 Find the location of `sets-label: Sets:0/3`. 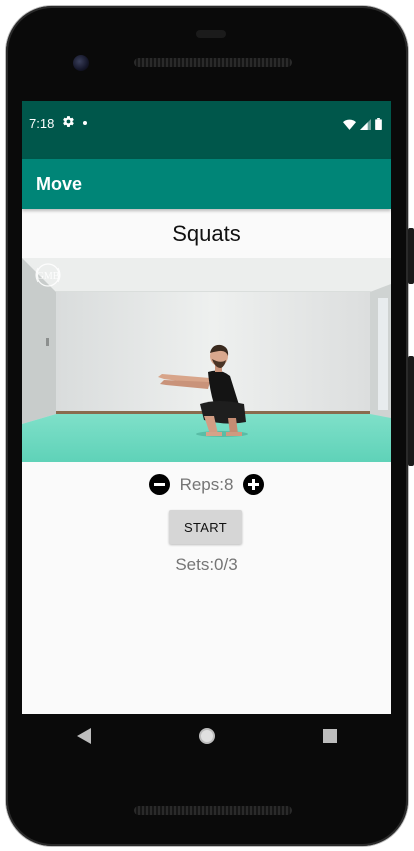

sets-label: Sets:0/3 is located at coordinates (206, 564).